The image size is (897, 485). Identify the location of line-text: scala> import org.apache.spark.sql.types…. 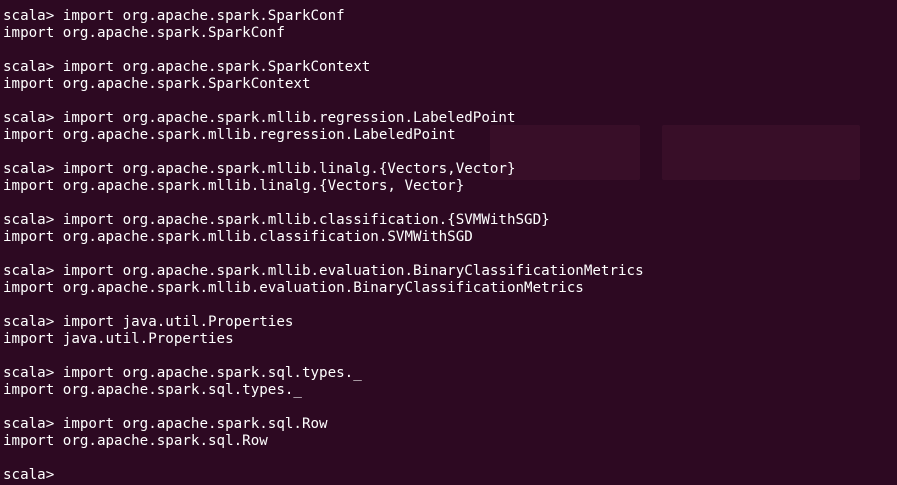
(182, 373).